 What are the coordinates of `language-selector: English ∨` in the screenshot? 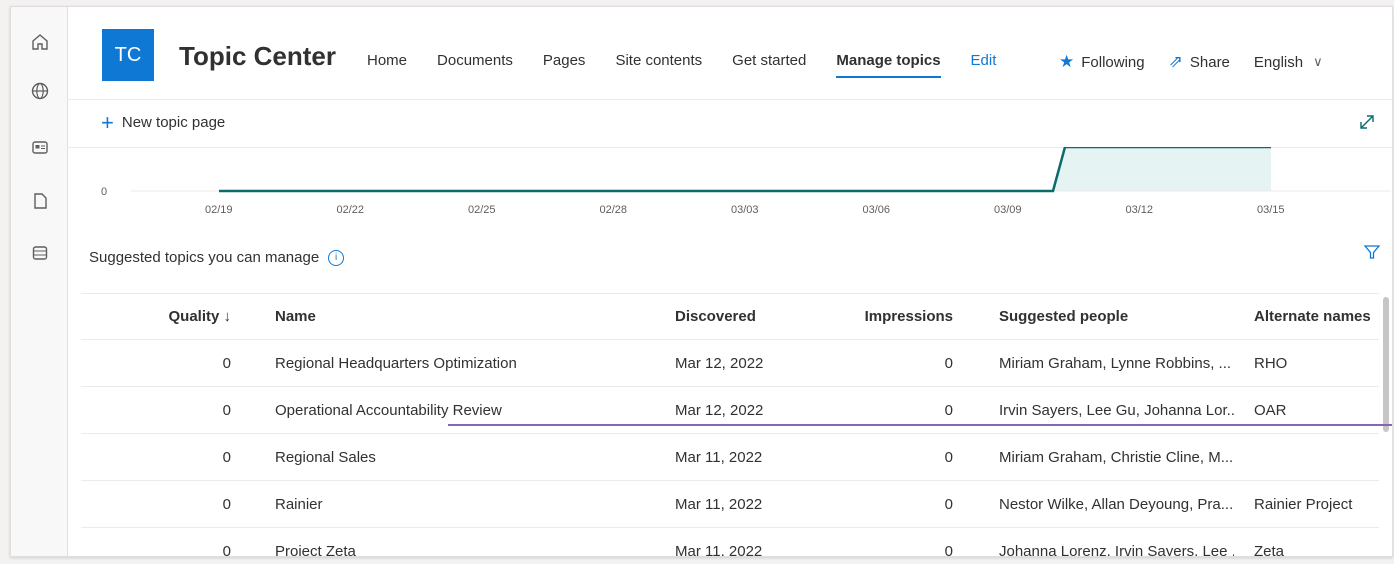 It's located at (1288, 62).